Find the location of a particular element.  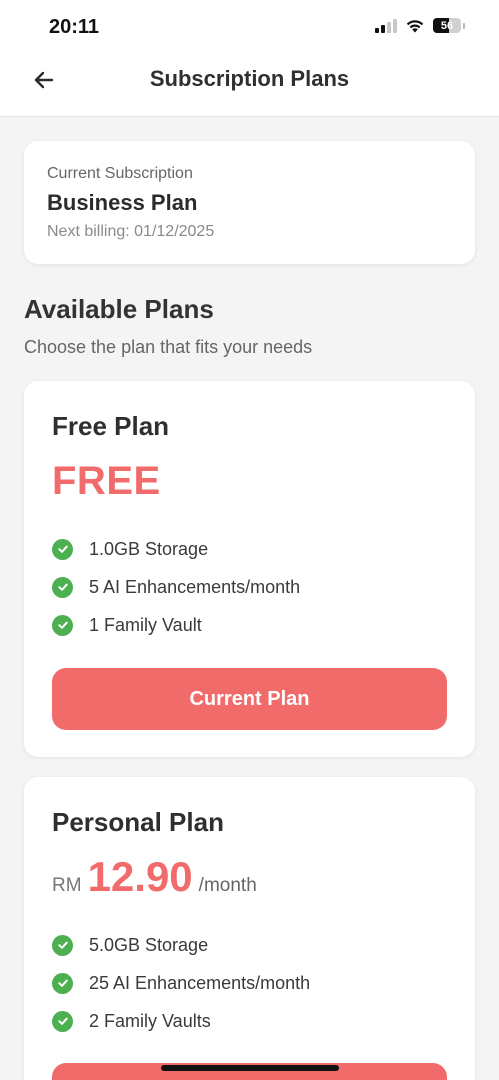

feature-item: 1.0GB Storage is located at coordinates (176, 549).